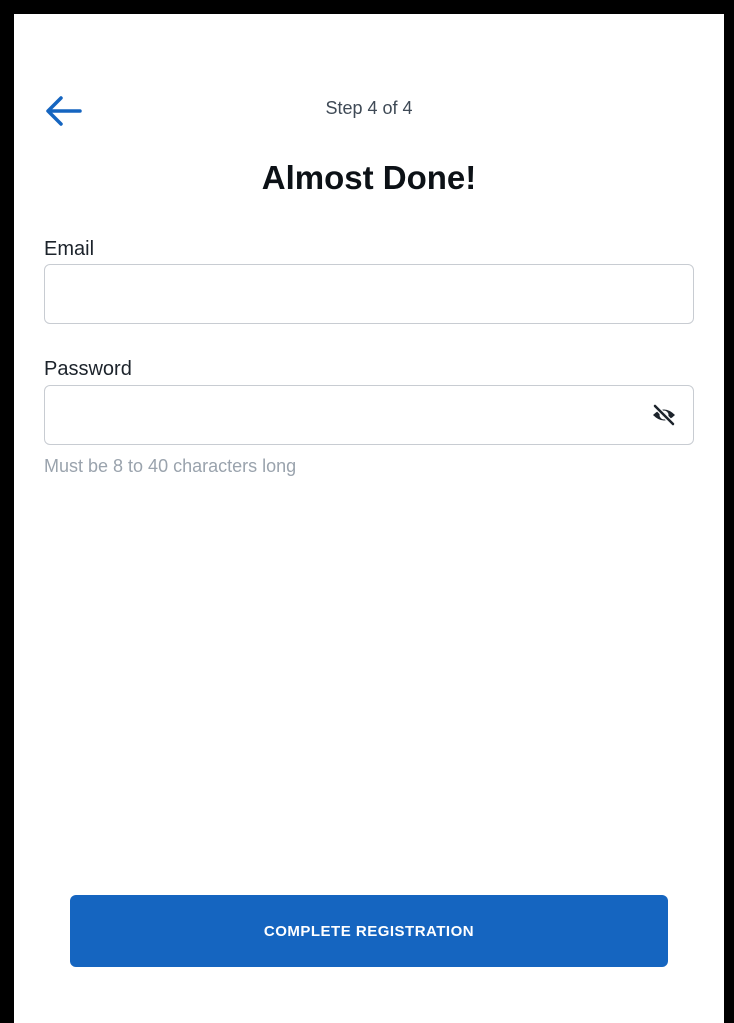 Image resolution: width=734 pixels, height=1023 pixels. Describe the element at coordinates (170, 466) in the screenshot. I see `password-helper-text: Must be 8 to 40 characters long` at that location.